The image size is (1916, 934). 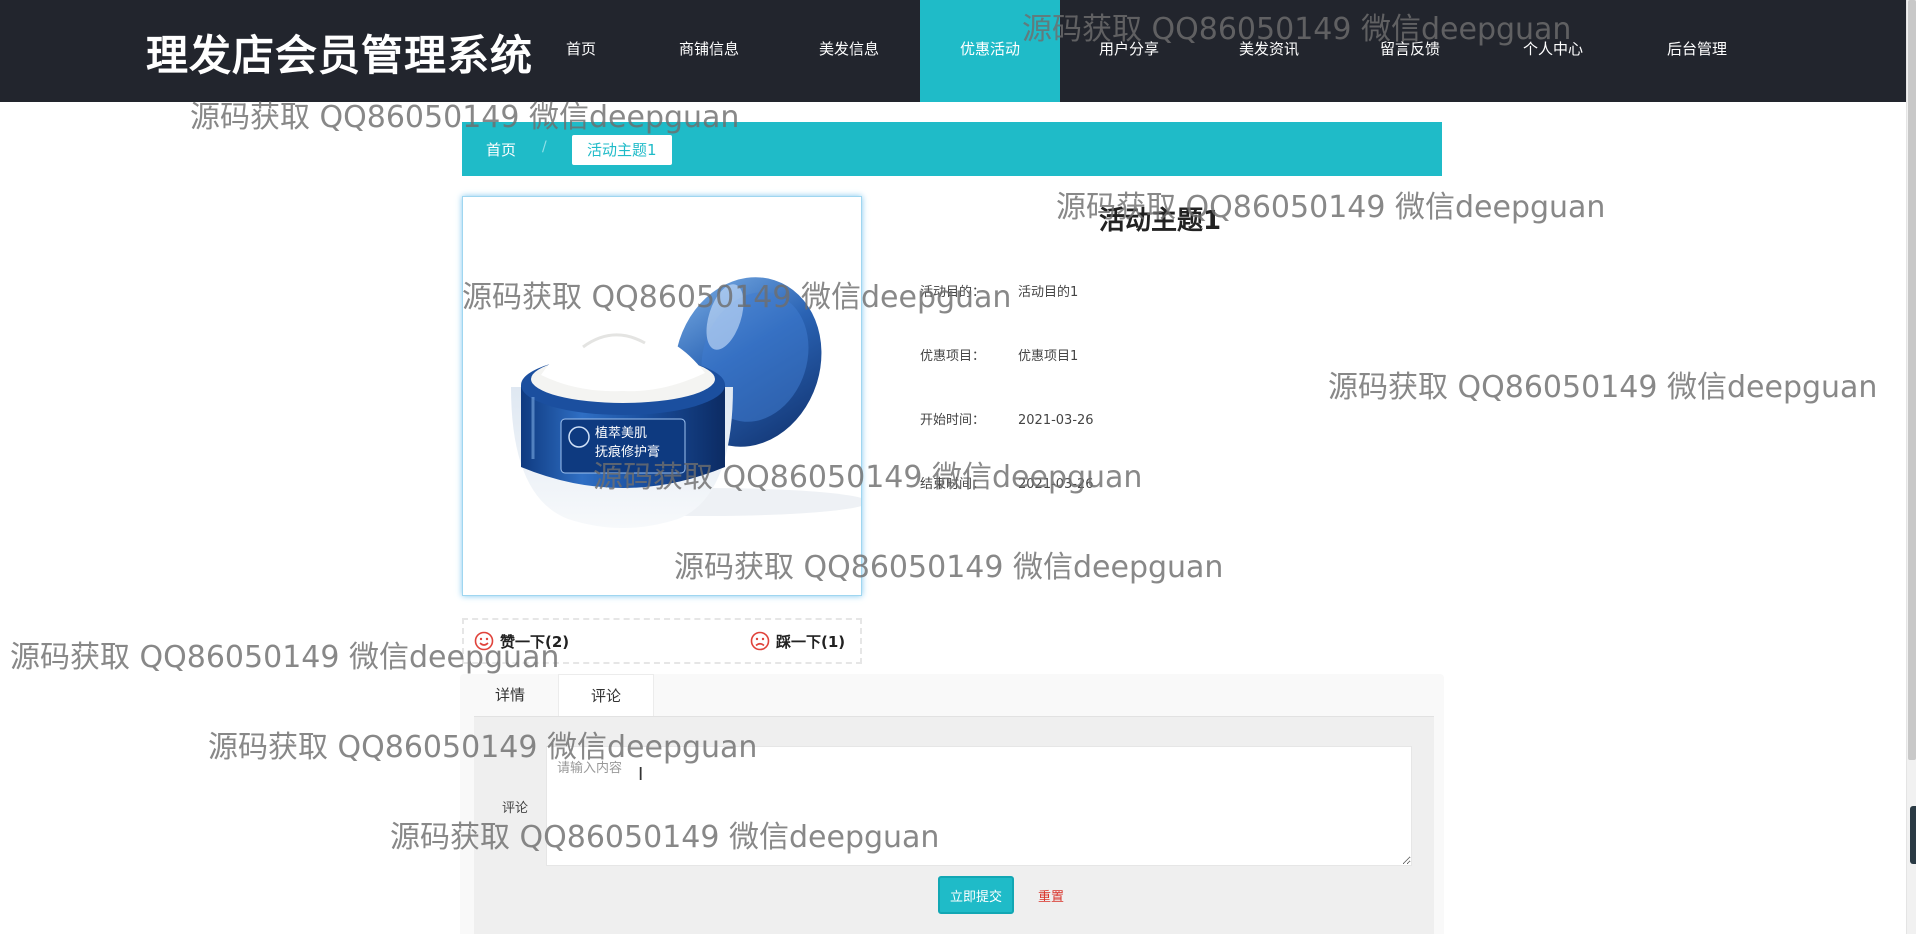 What do you see at coordinates (709, 51) in the screenshot?
I see `nav-item-shop-info: 商铺信息` at bounding box center [709, 51].